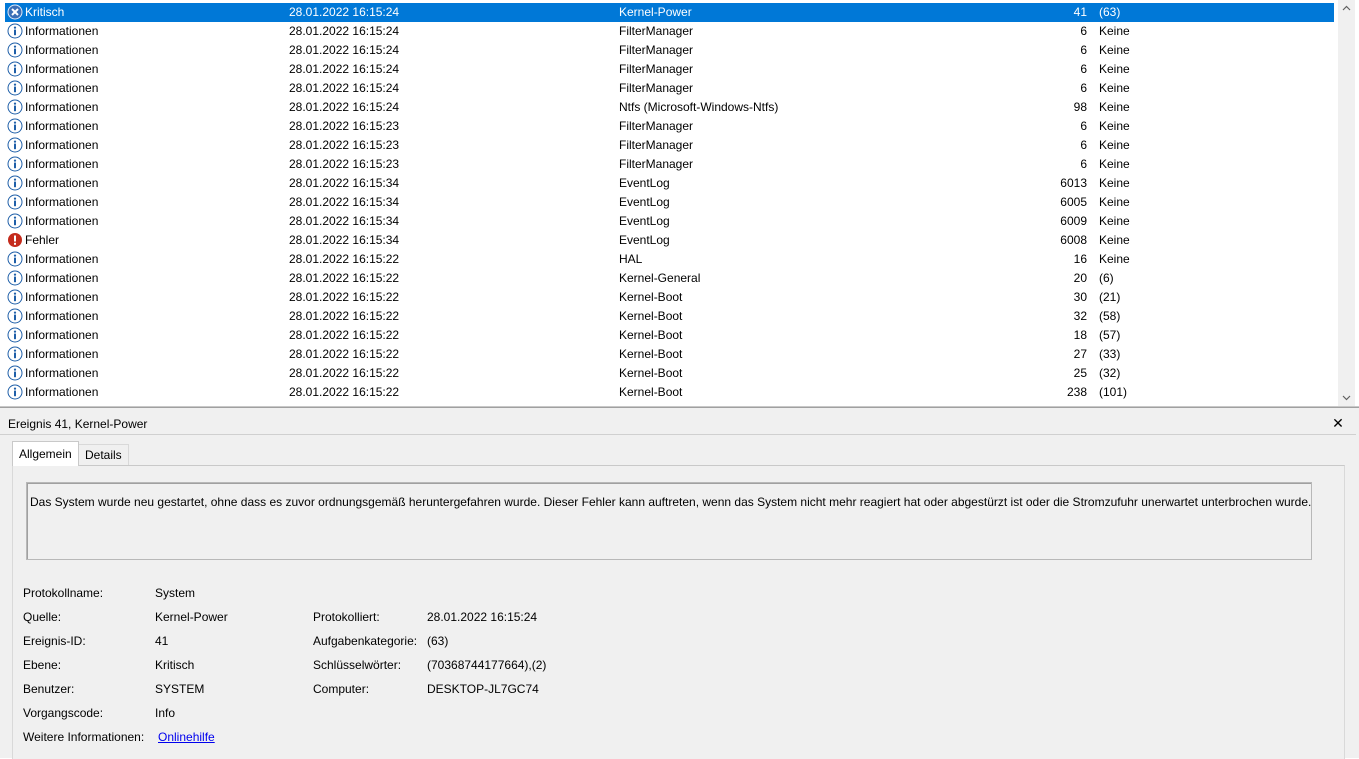 Image resolution: width=1359 pixels, height=759 pixels. I want to click on event-id-cell: 20, so click(1080, 278).